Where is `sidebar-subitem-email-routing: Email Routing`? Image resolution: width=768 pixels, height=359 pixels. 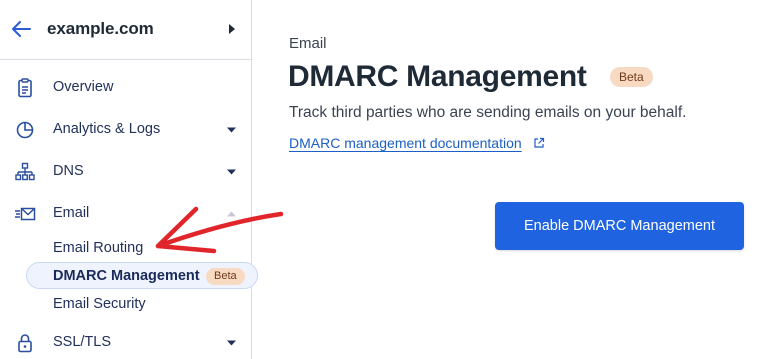 sidebar-subitem-email-routing: Email Routing is located at coordinates (98, 248).